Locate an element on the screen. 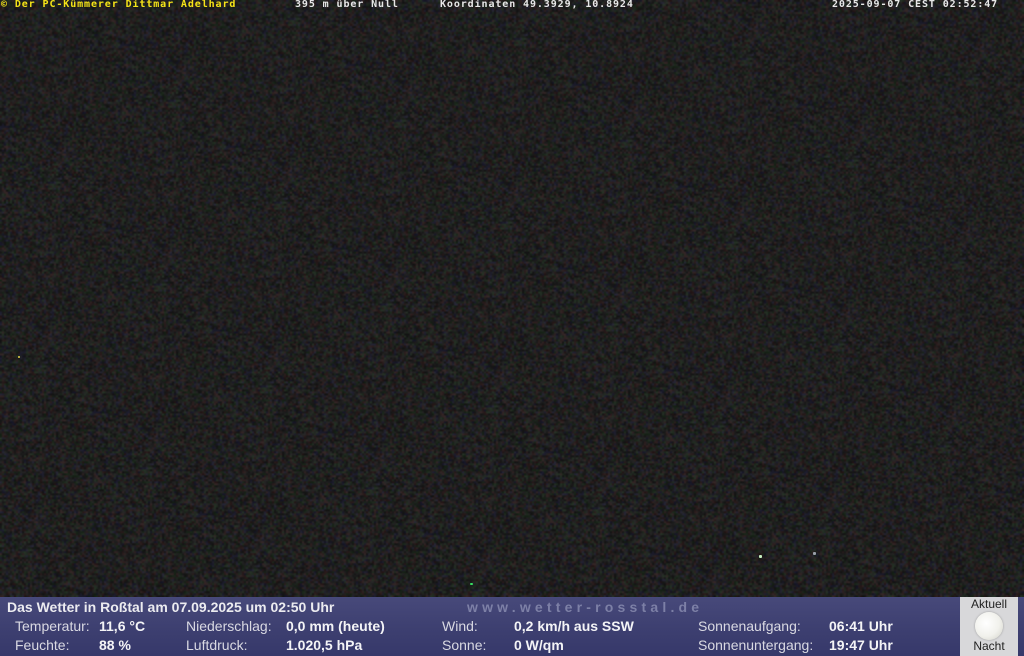 The image size is (1024, 656). altitude-text: 395 m über Null is located at coordinates (347, 5).